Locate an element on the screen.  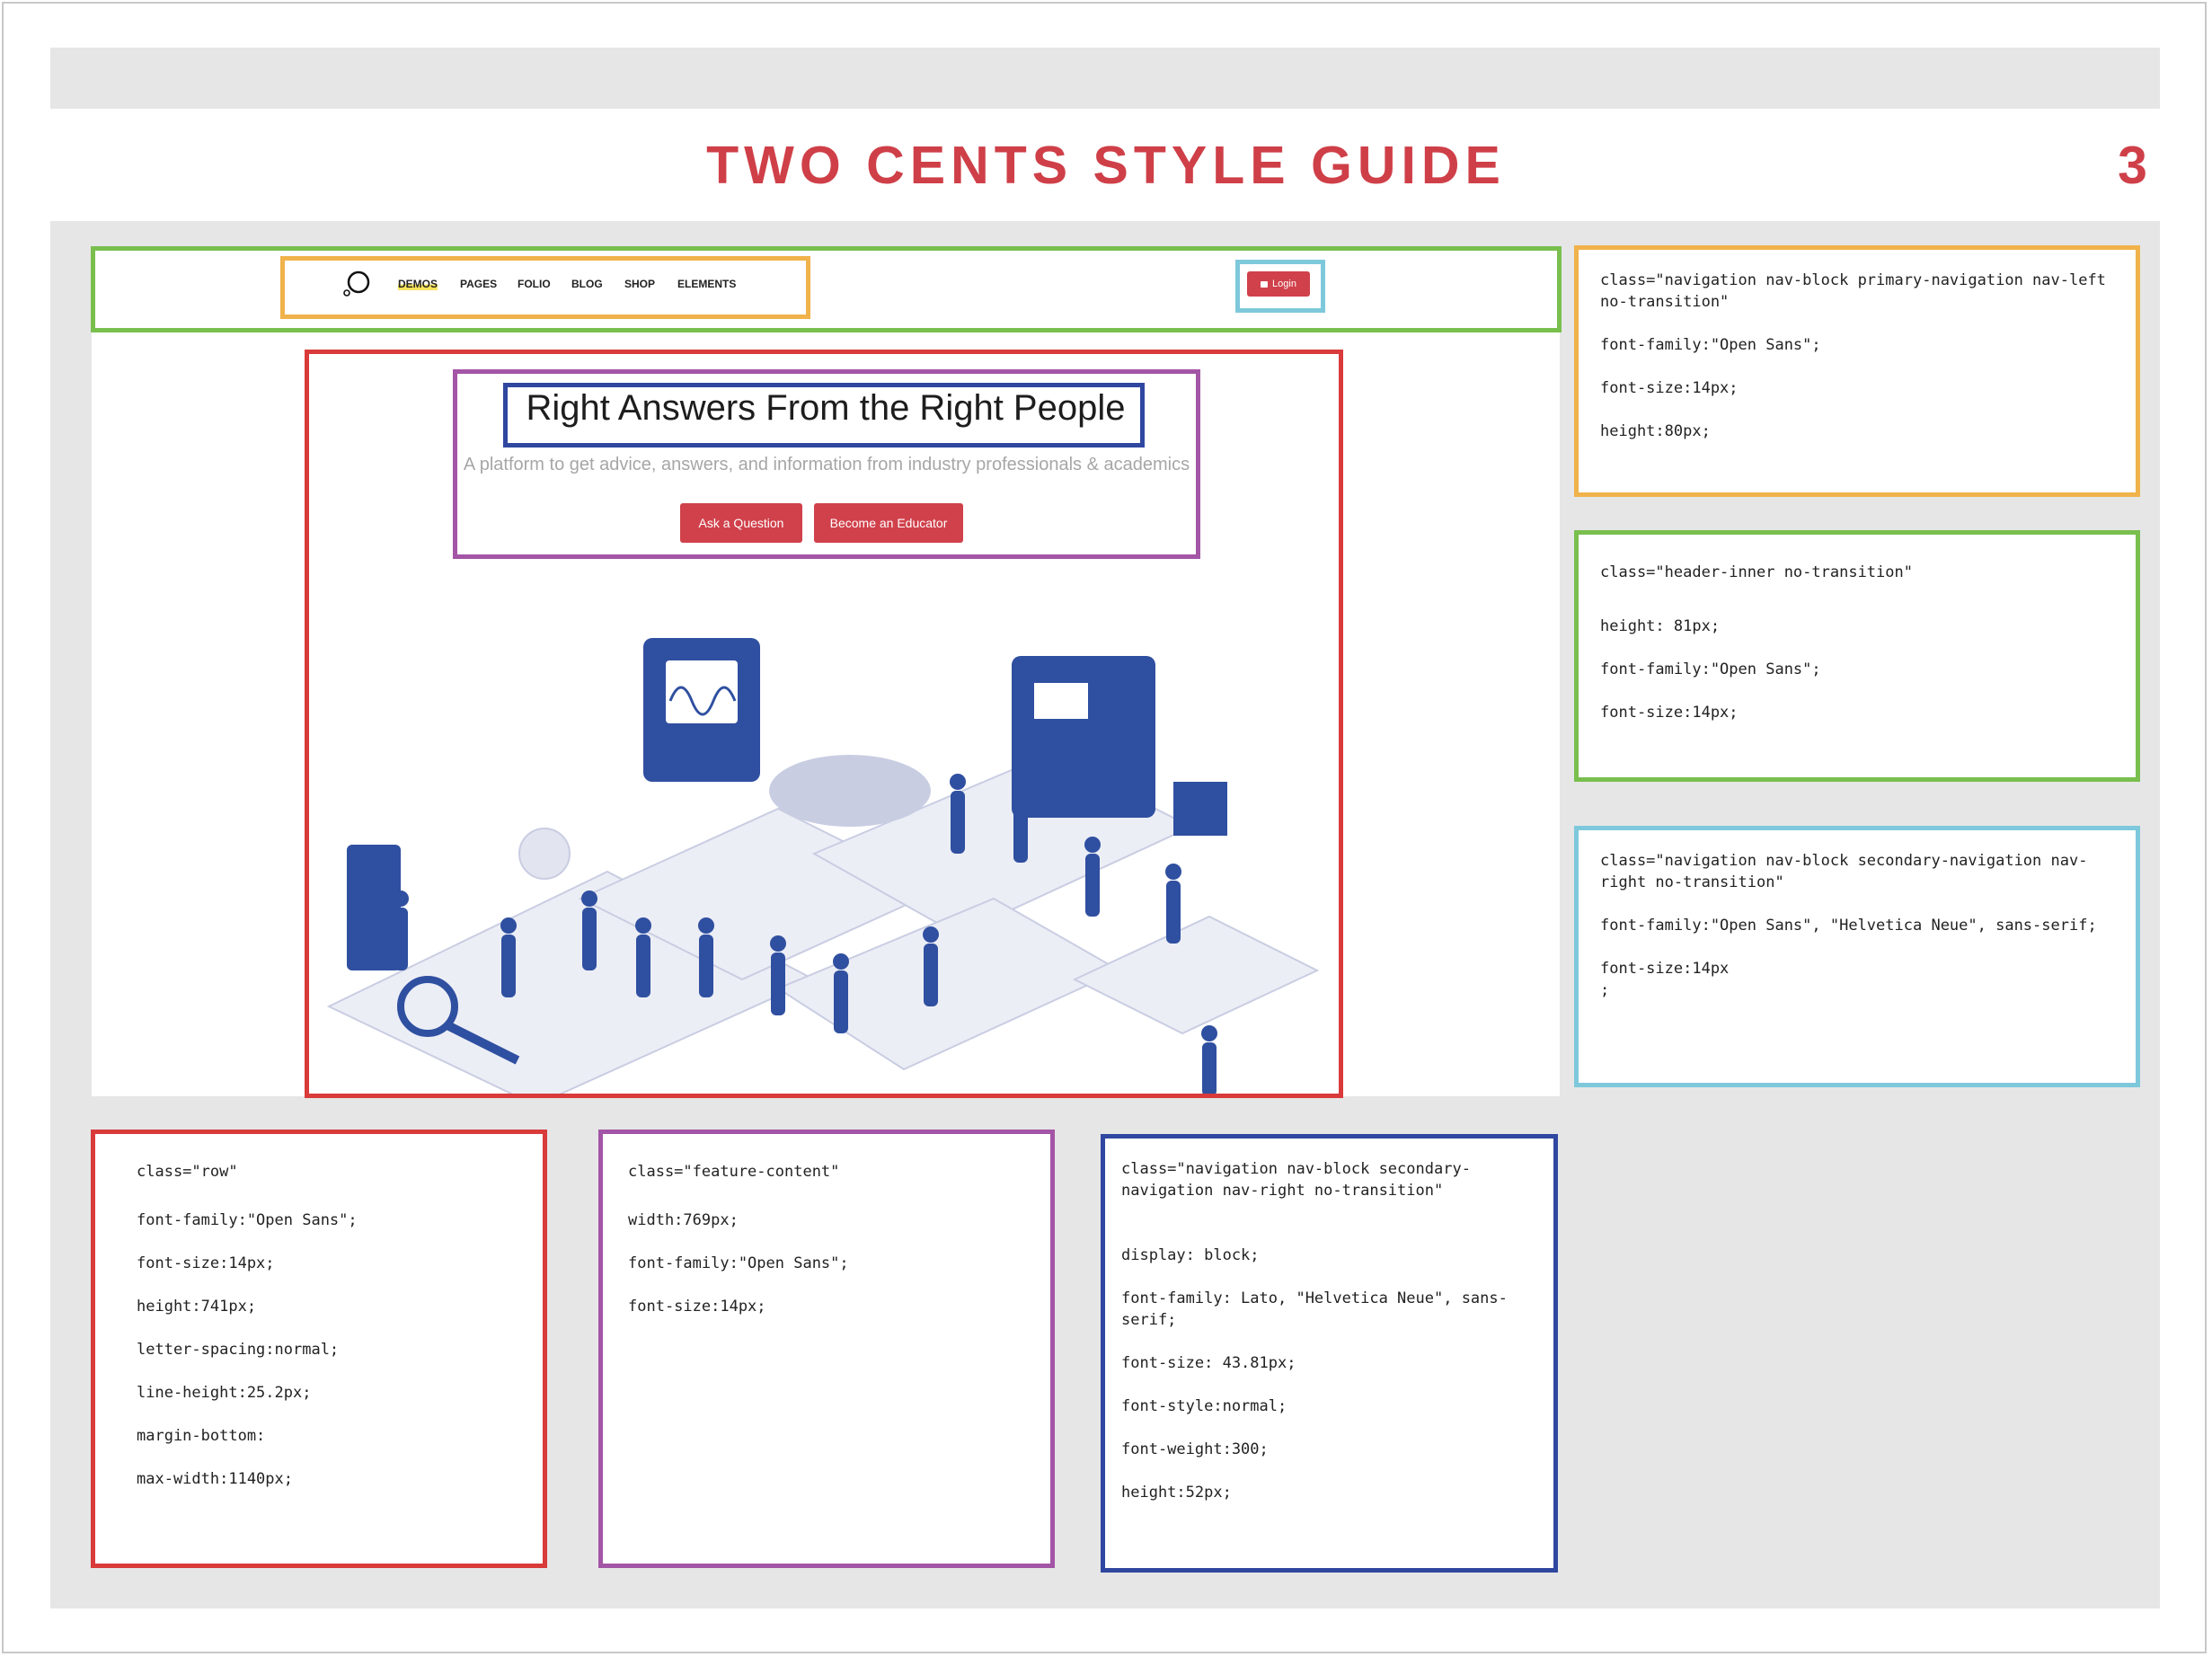
card-line: class="header-inner no-transition" is located at coordinates (1756, 572).